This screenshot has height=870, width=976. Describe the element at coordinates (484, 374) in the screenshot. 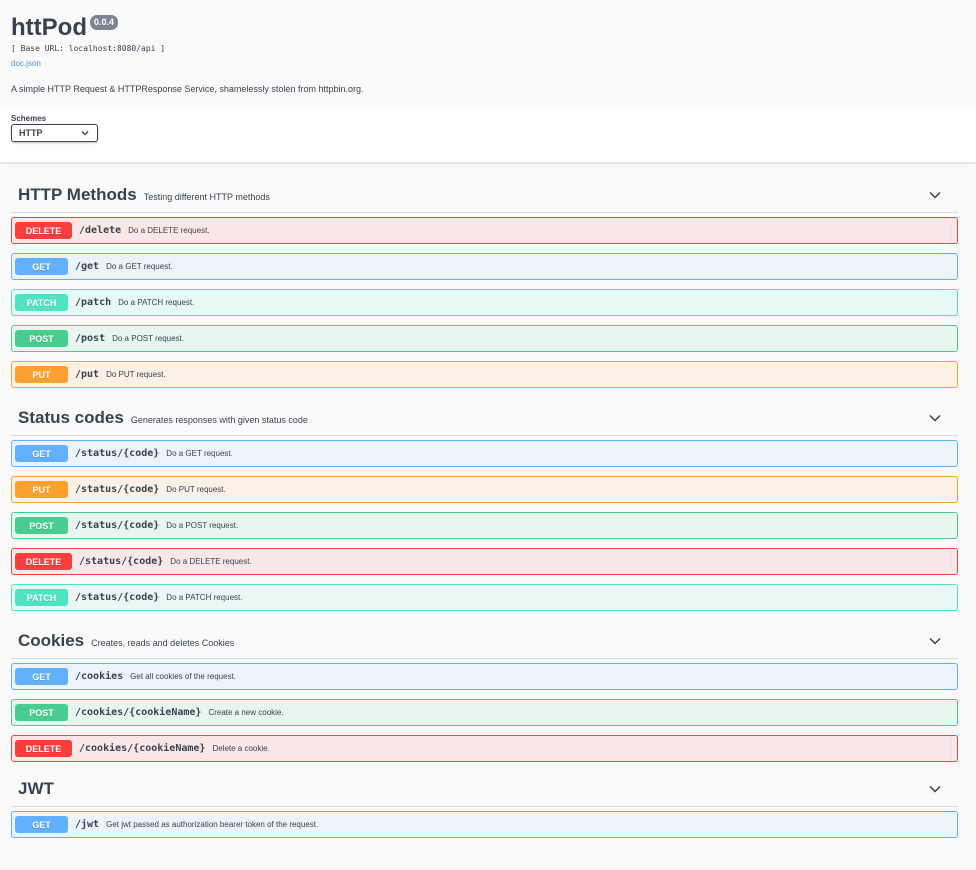

I see `operation-put: PUT/put Do PUT request.` at that location.